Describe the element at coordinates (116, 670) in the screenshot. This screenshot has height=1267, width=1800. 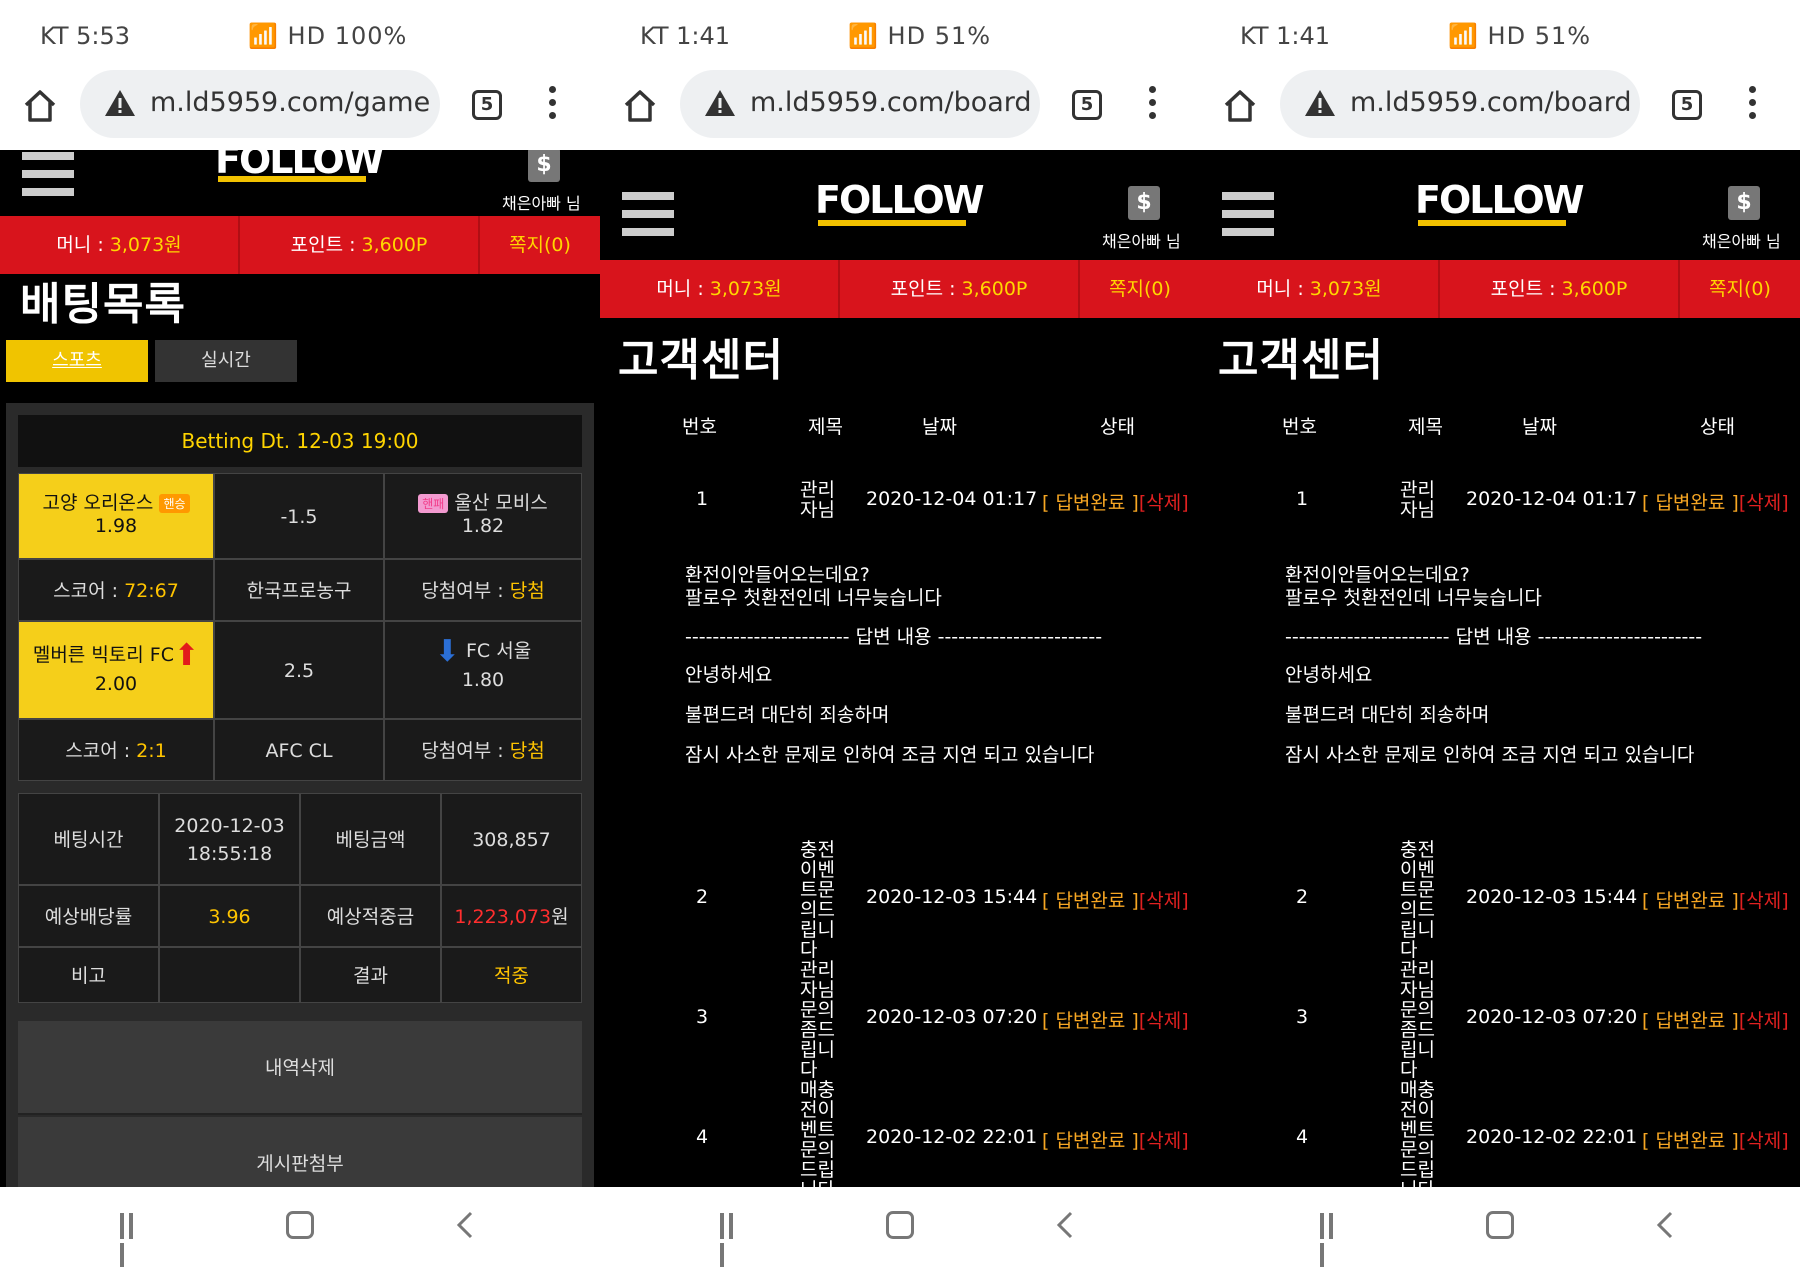
I see `home-team-cell: 멜버른 빅토리 FC⬆ 2.00` at that location.